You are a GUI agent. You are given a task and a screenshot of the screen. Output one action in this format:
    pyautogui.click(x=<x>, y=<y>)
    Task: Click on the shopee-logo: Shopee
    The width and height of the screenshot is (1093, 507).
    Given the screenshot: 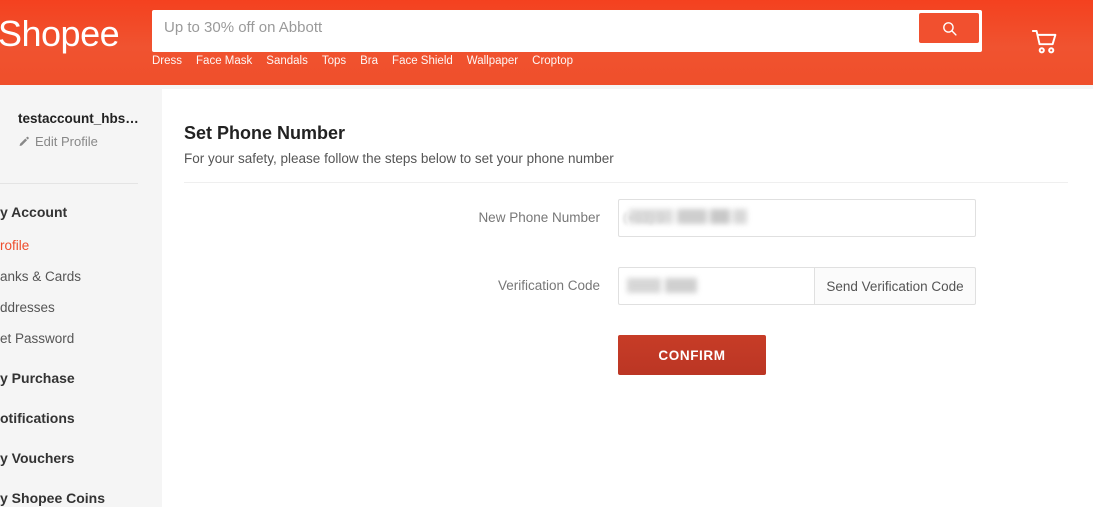 What is the action you would take?
    pyautogui.click(x=60, y=33)
    